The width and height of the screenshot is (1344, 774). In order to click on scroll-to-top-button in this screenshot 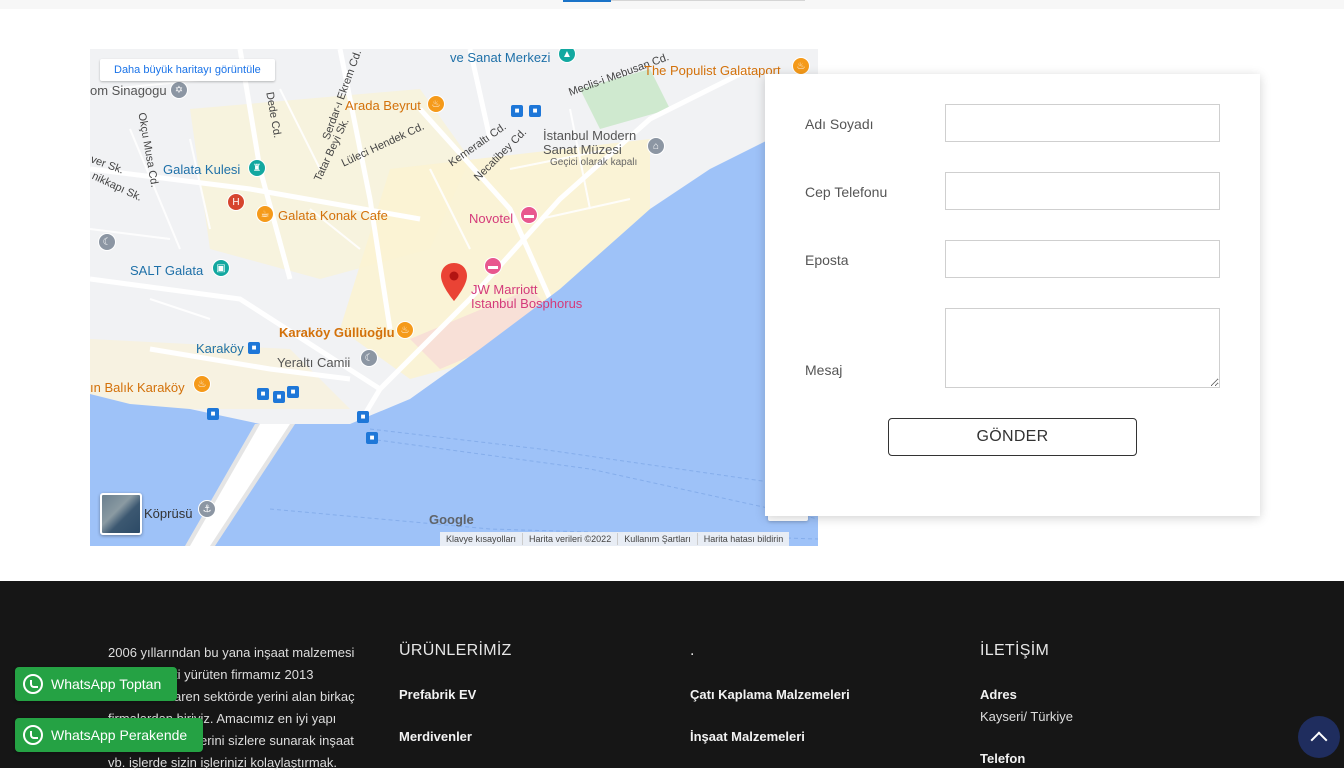, I will do `click(1319, 737)`.